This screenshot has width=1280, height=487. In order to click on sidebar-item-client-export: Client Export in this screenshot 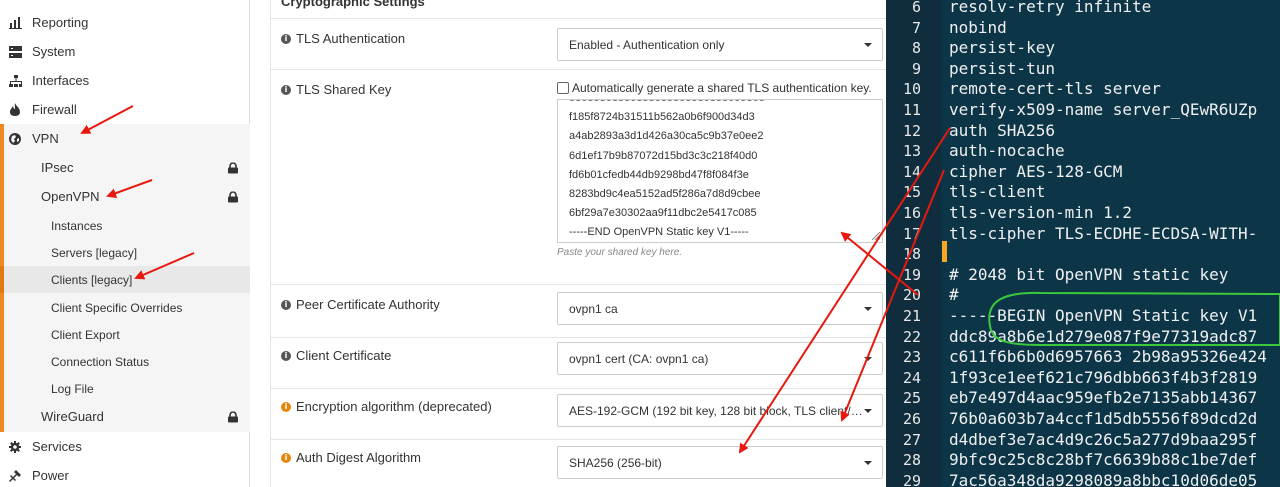, I will do `click(125, 334)`.